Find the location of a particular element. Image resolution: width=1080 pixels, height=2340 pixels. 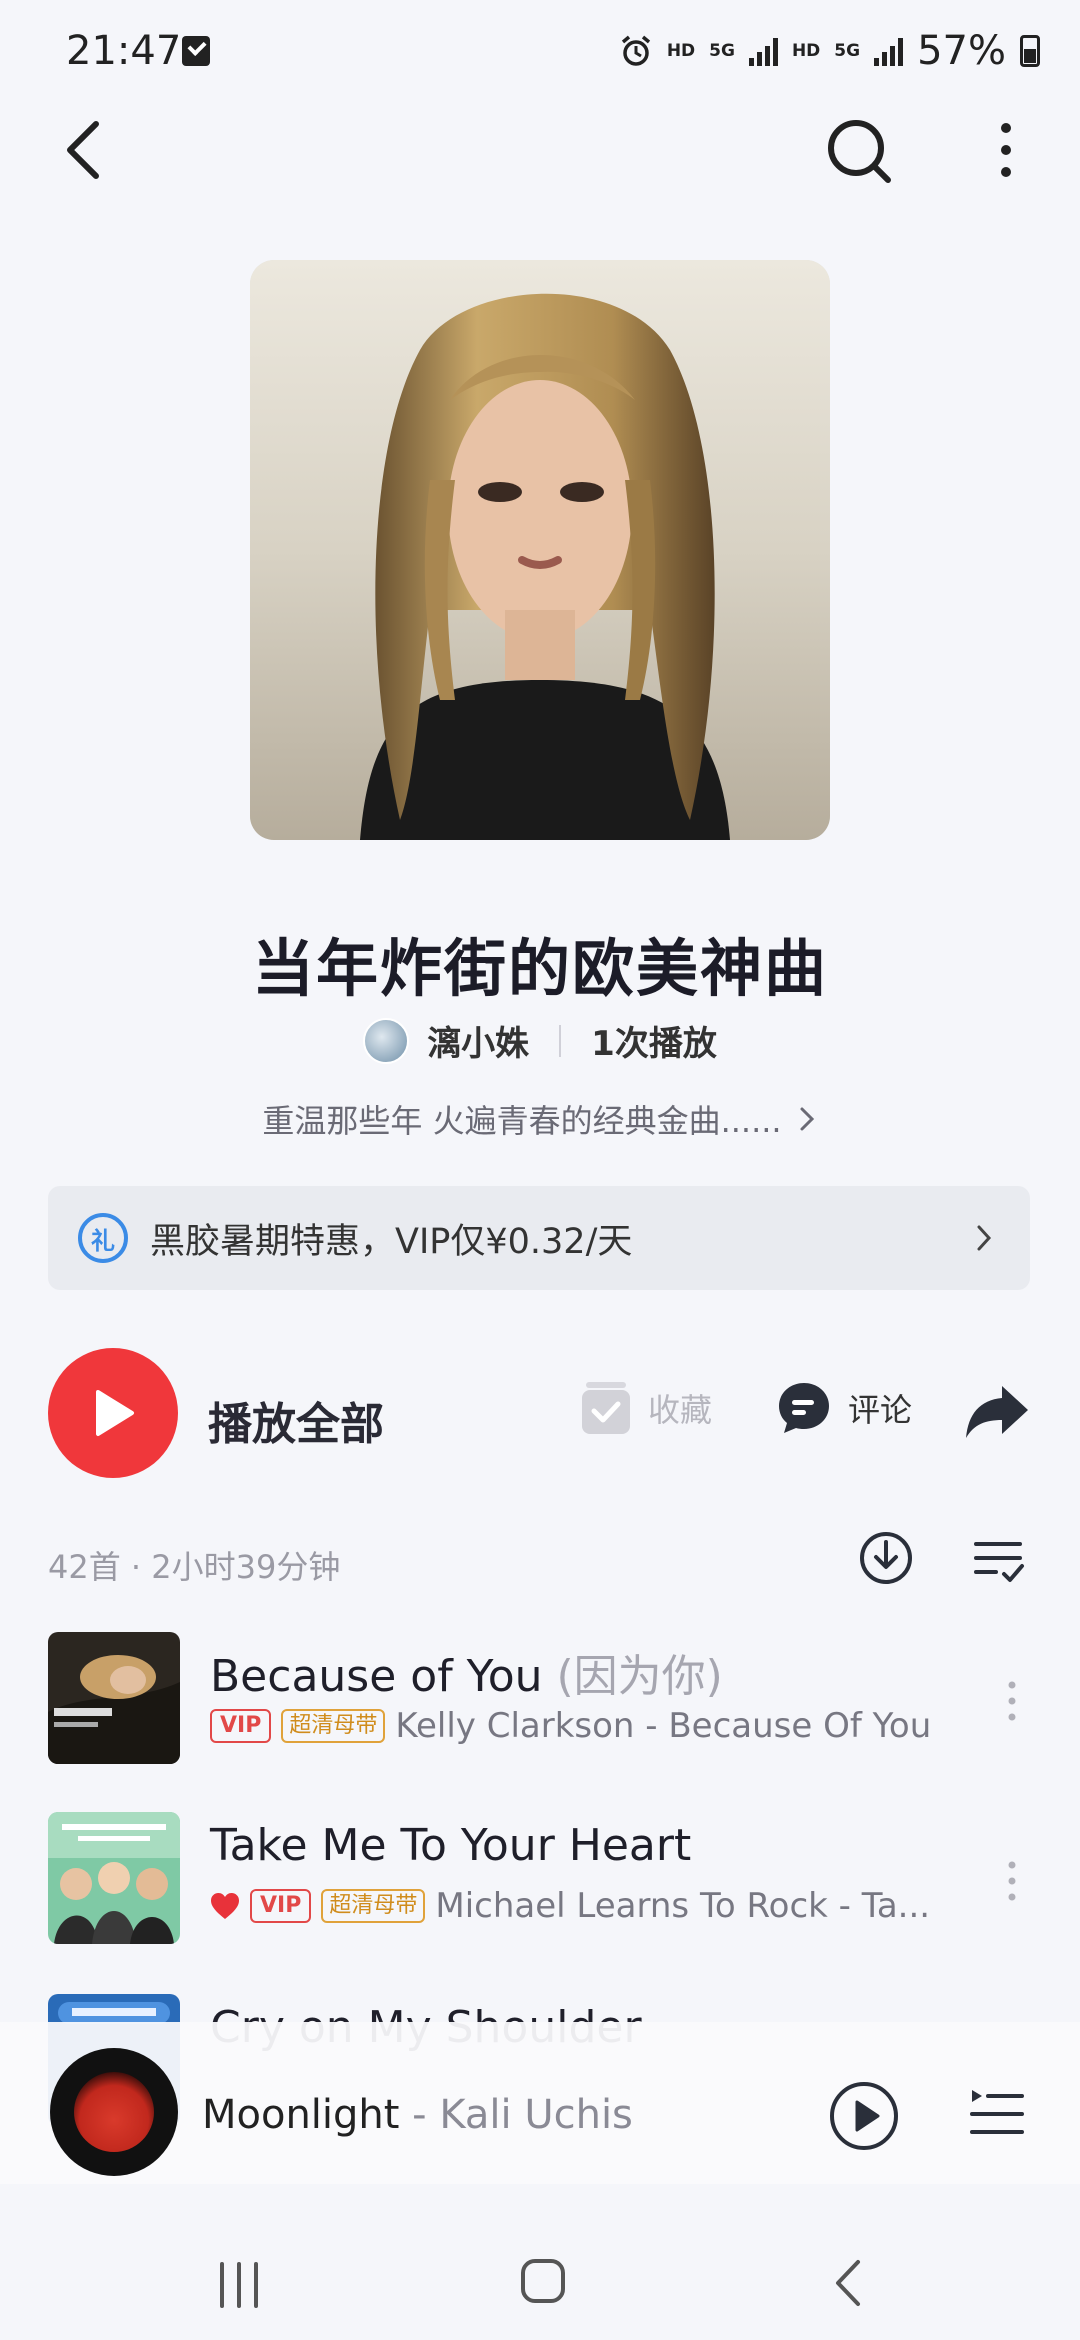

share-button is located at coordinates (997, 1412).